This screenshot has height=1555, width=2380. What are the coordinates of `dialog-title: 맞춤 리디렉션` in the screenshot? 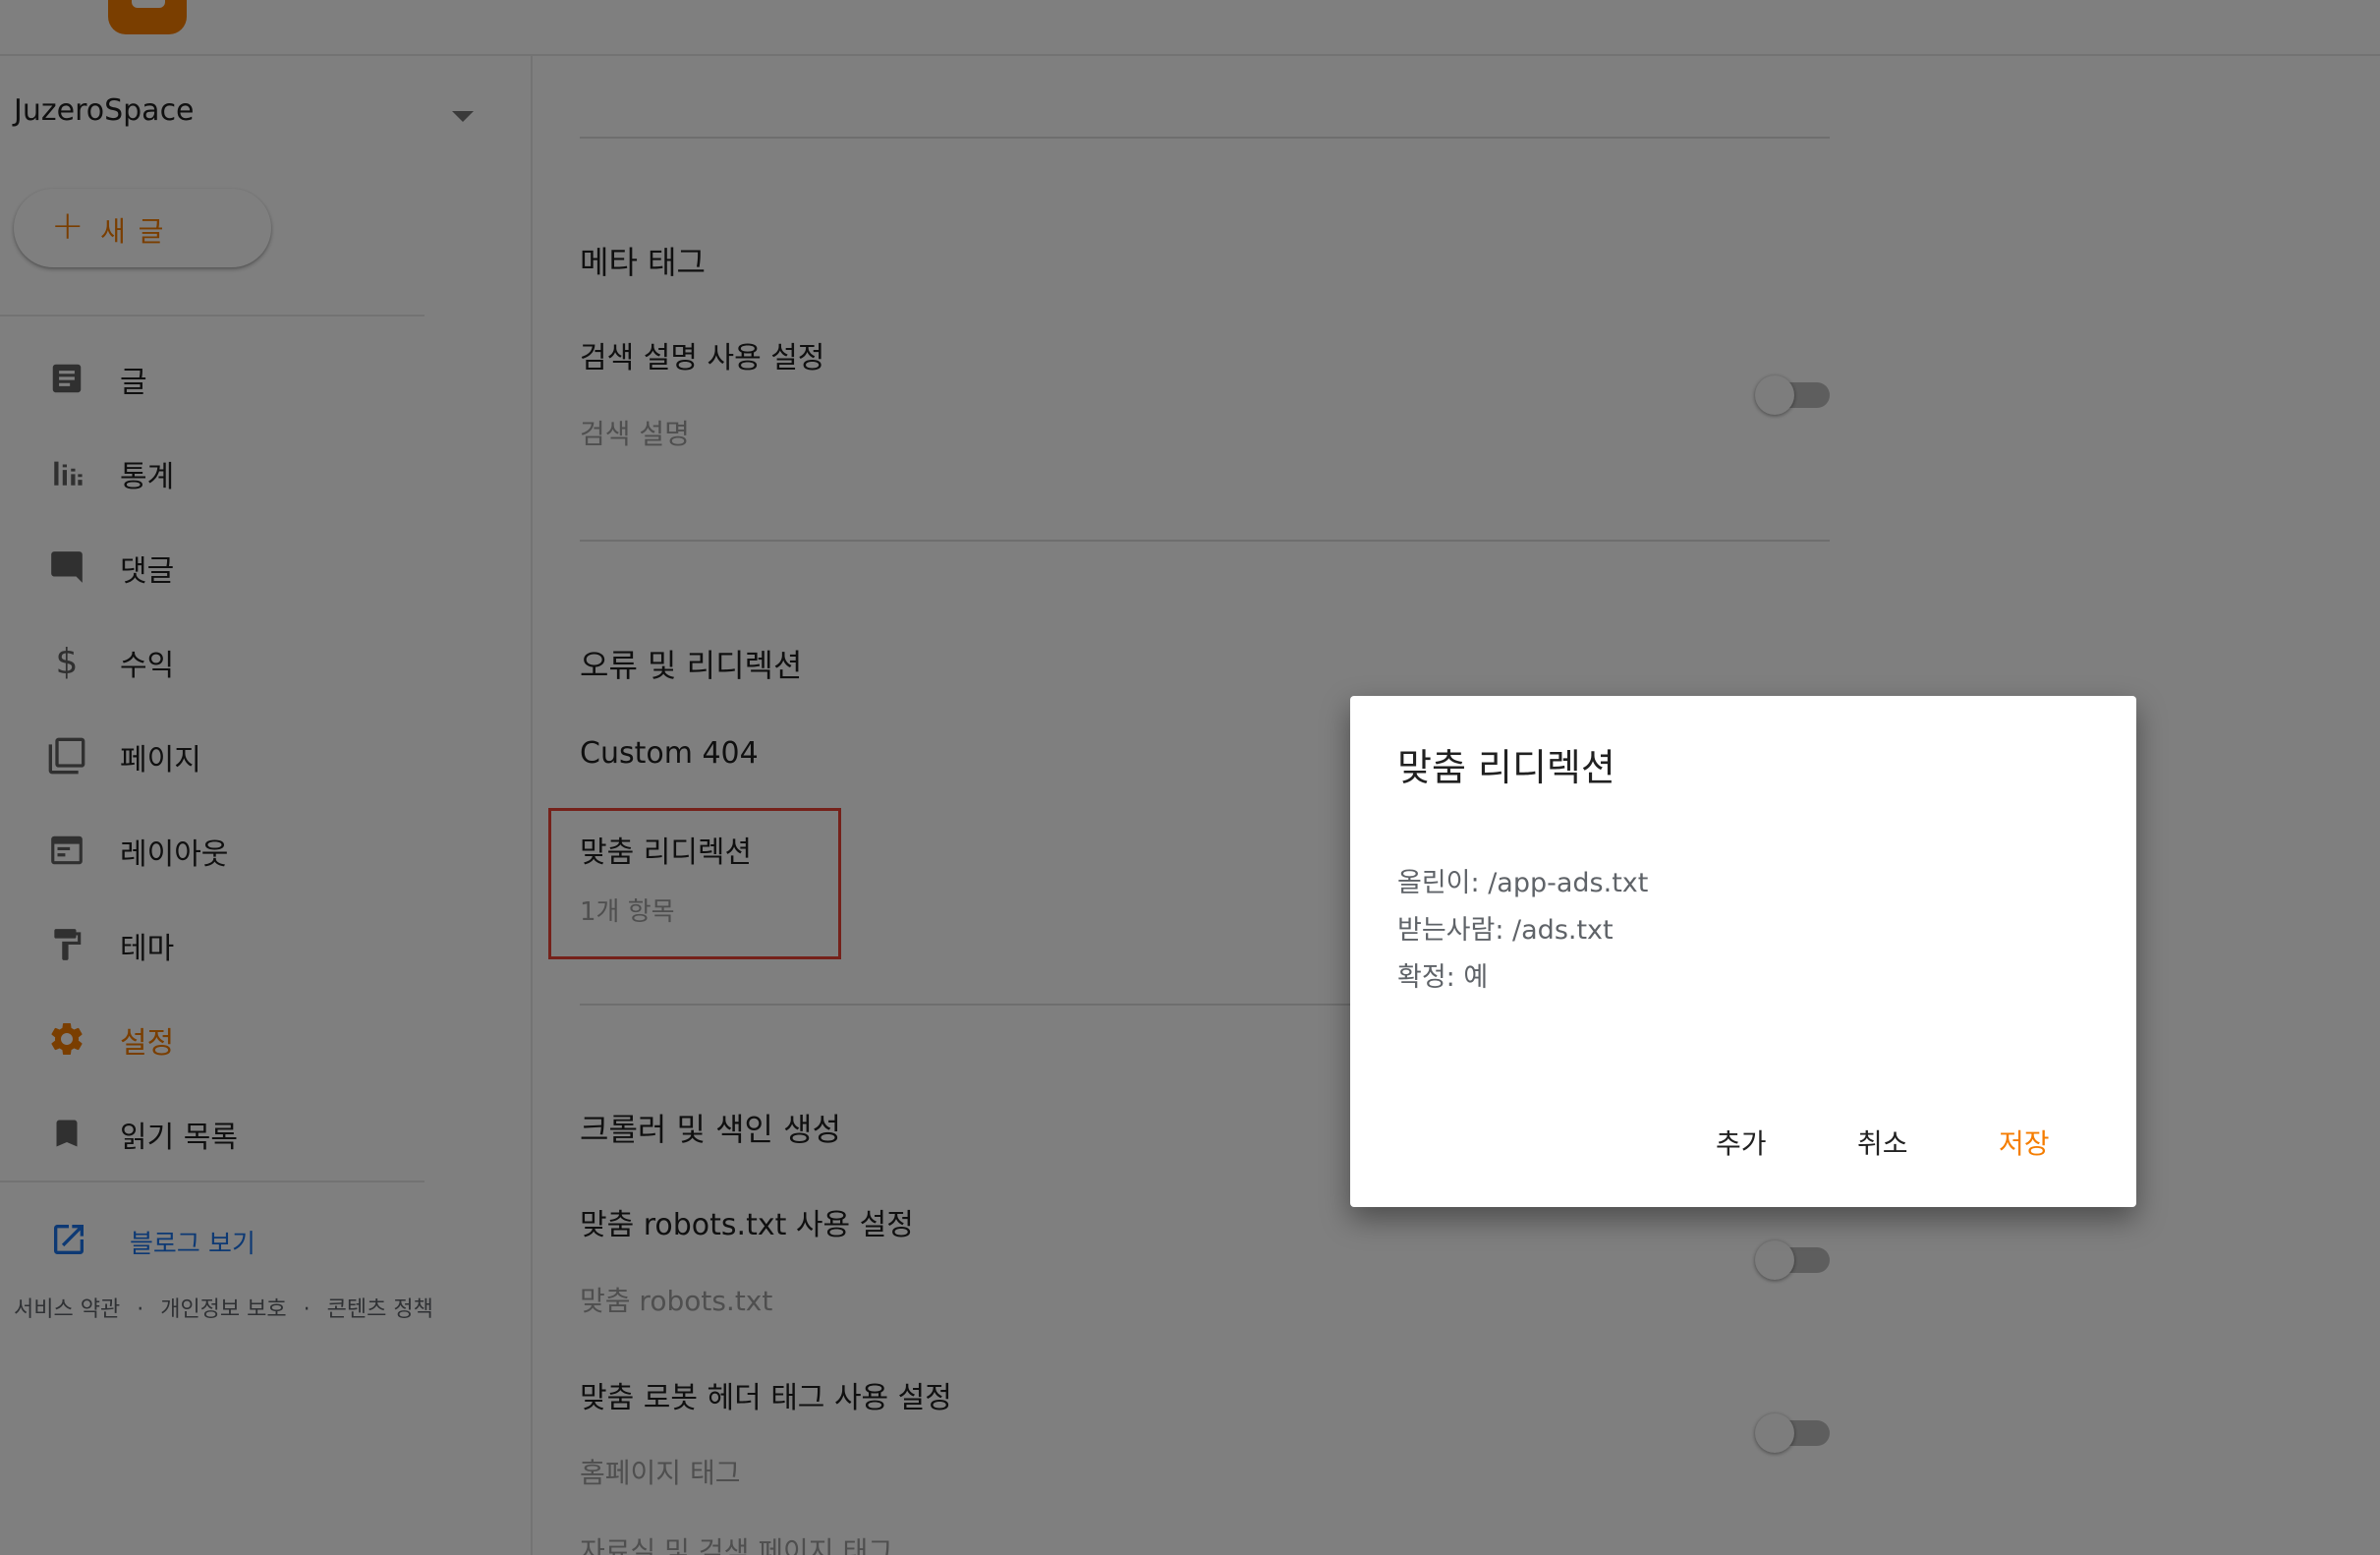 It's located at (1506, 767).